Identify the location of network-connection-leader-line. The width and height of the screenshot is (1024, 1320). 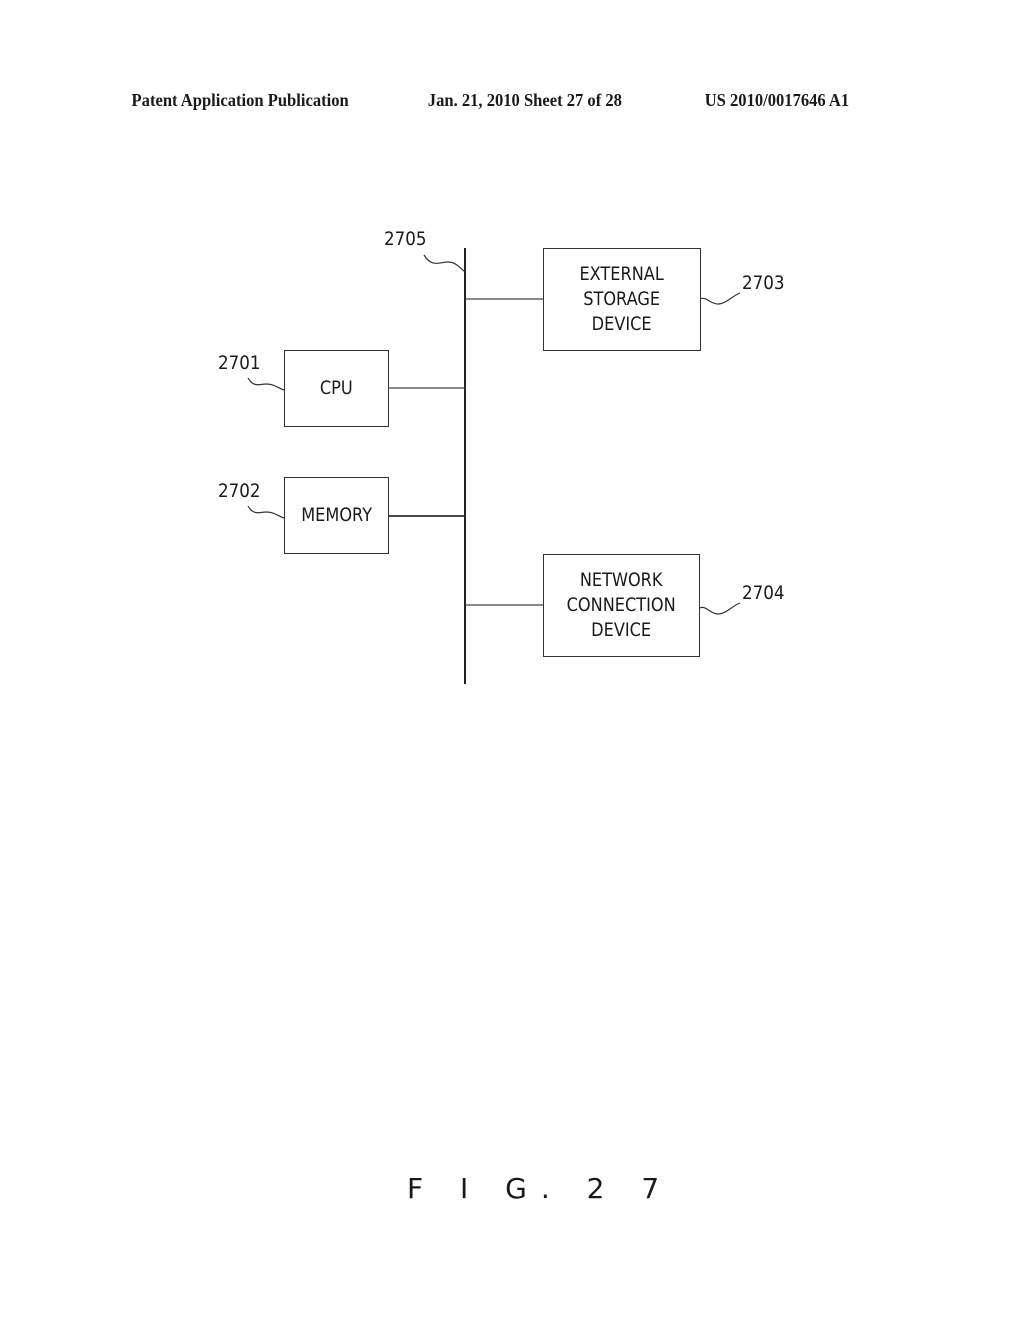
(720, 608).